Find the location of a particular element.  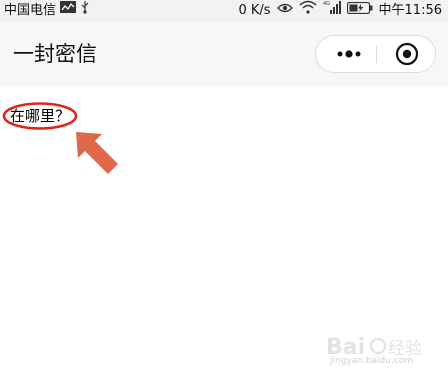

capsule-divider is located at coordinates (376, 54).